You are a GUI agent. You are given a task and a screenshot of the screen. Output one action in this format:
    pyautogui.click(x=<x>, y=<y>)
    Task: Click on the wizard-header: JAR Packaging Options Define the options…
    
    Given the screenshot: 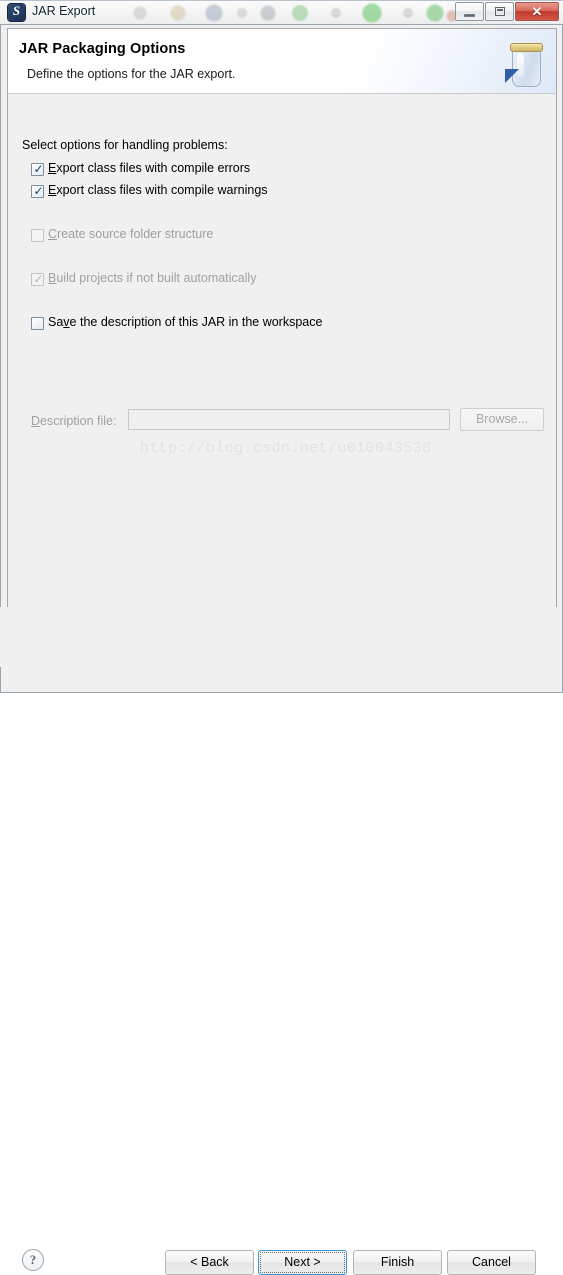 What is the action you would take?
    pyautogui.click(x=282, y=61)
    